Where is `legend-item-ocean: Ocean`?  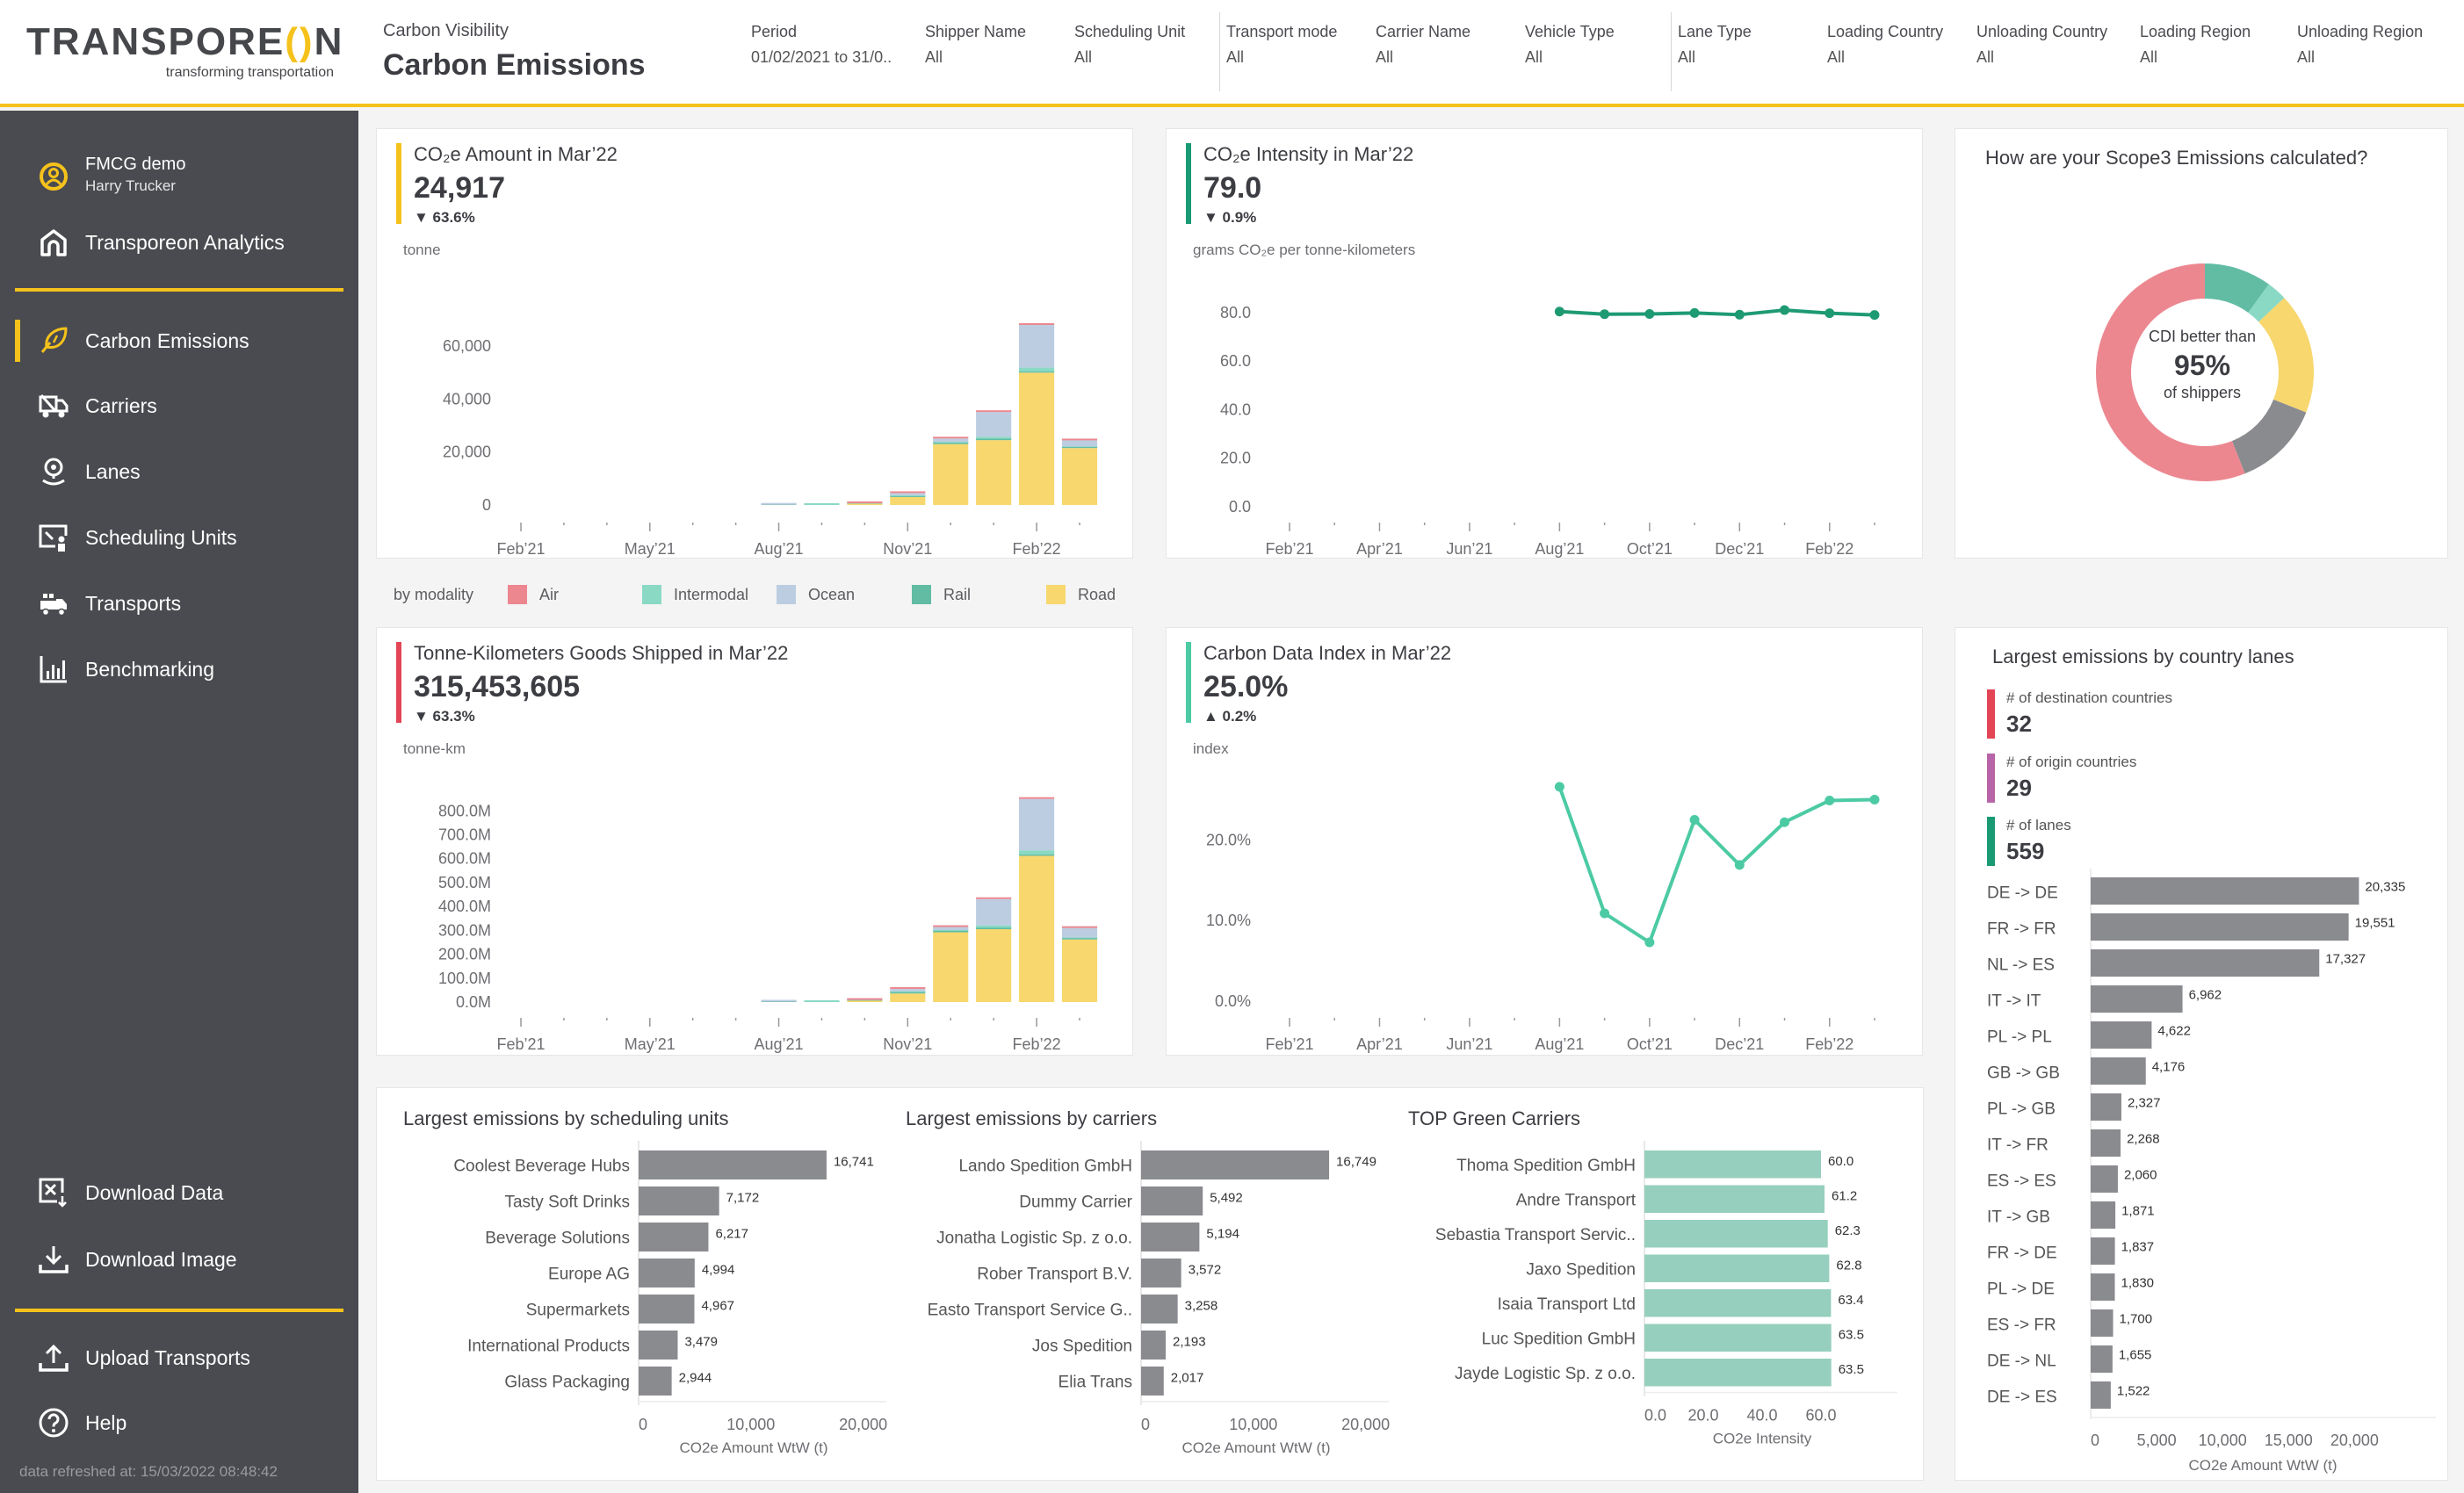
legend-item-ocean: Ocean is located at coordinates (816, 595).